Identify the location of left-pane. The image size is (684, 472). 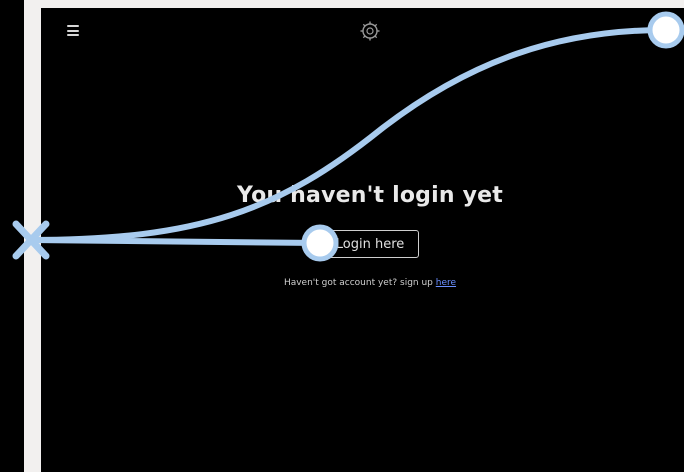
(12, 236).